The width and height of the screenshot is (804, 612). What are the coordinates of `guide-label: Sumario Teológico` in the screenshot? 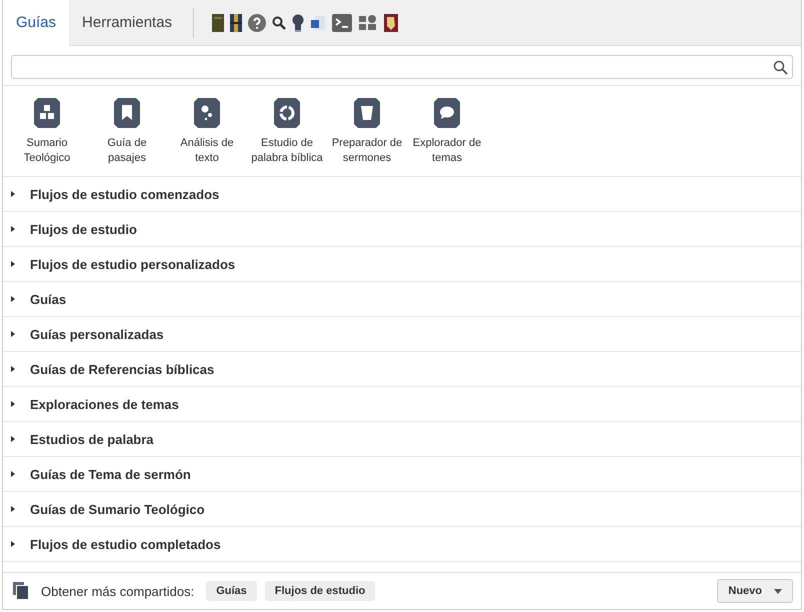 It's located at (47, 151).